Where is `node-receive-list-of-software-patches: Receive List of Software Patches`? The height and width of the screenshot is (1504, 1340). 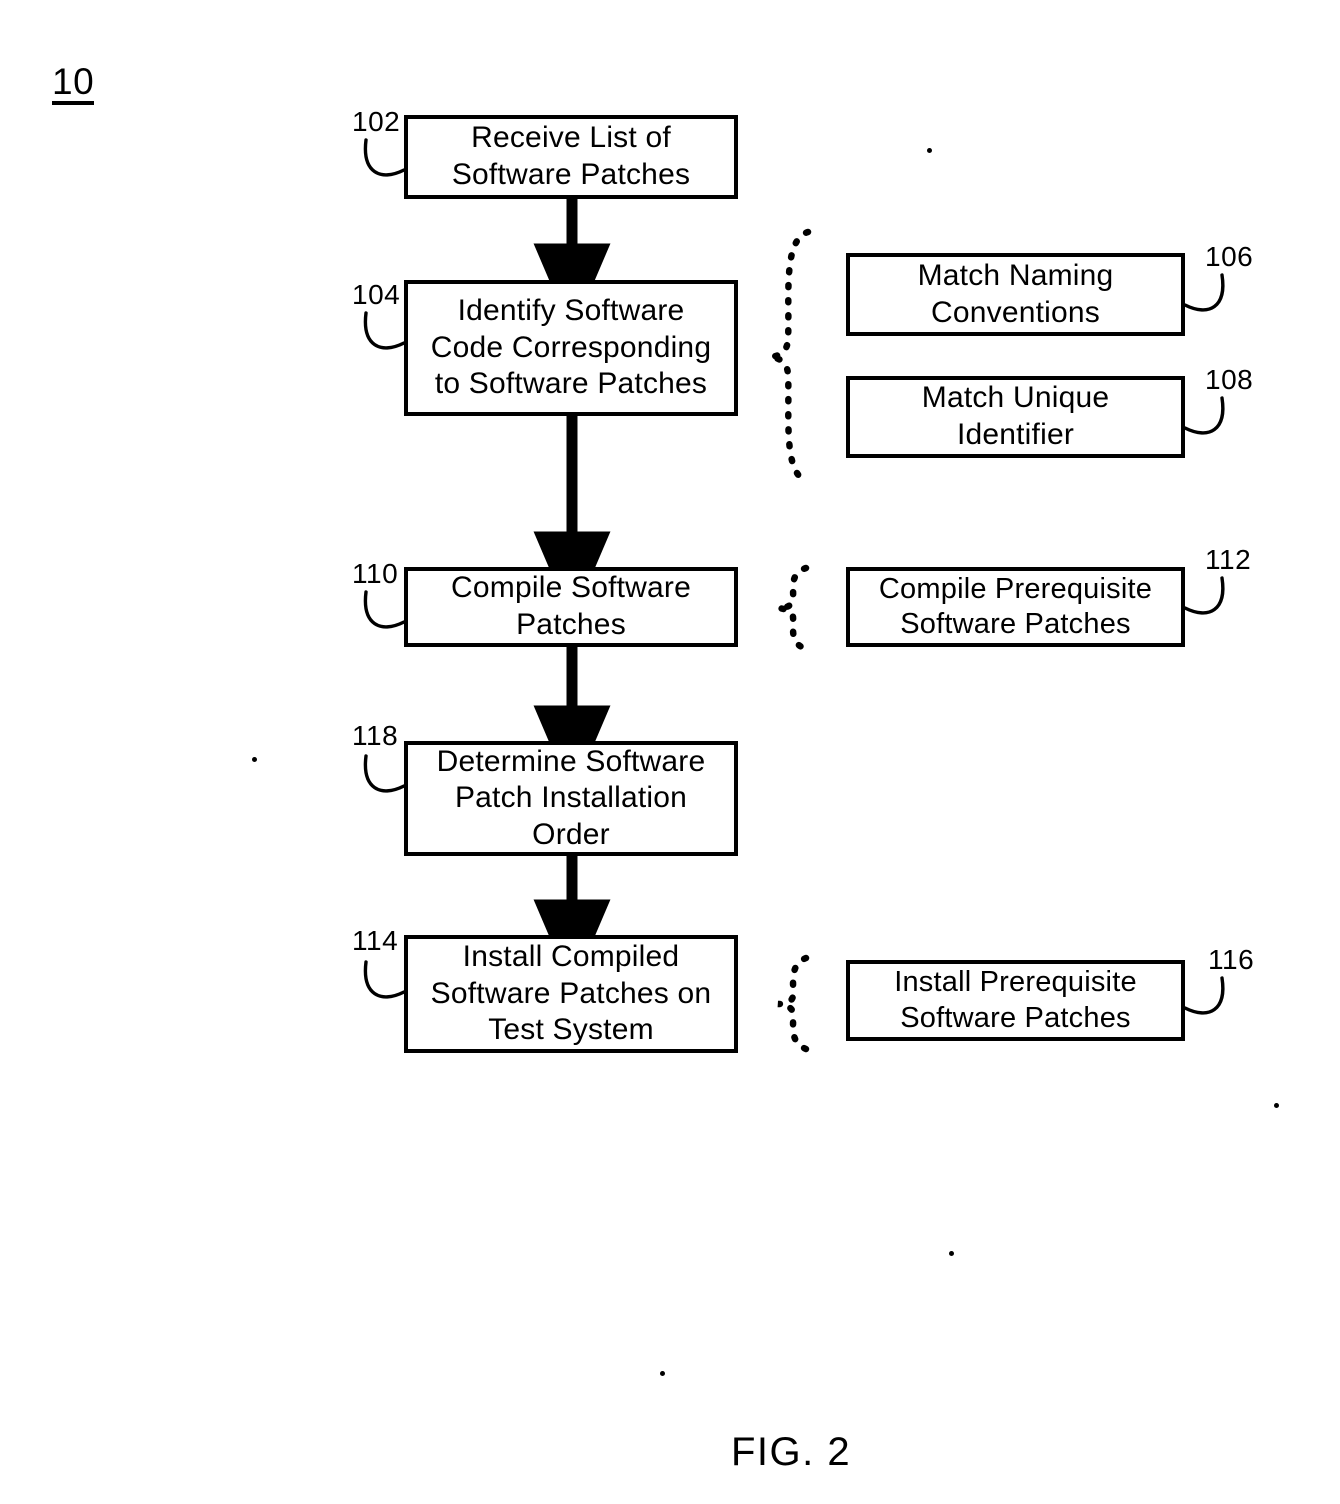
node-receive-list-of-software-patches: Receive List of Software Patches is located at coordinates (571, 157).